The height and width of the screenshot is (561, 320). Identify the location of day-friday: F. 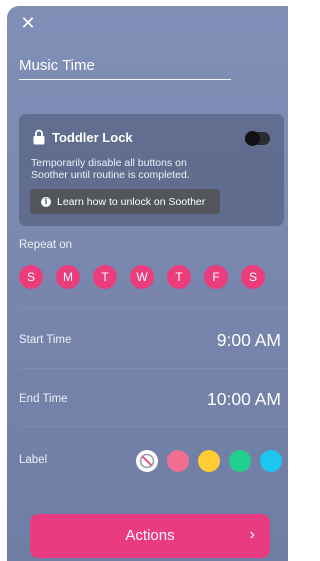
(216, 277).